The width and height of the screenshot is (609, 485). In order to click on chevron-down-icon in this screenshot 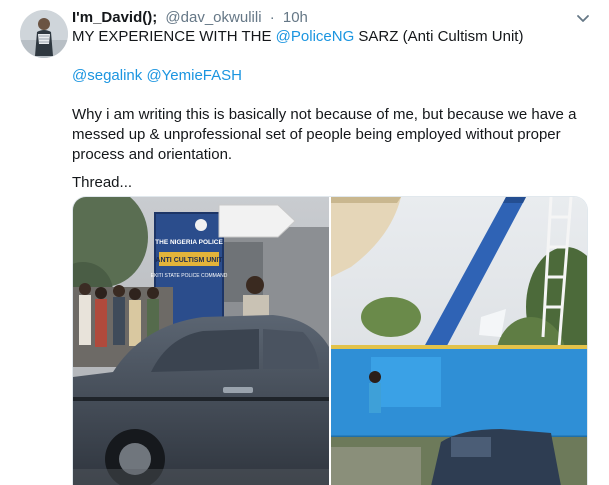, I will do `click(583, 19)`.